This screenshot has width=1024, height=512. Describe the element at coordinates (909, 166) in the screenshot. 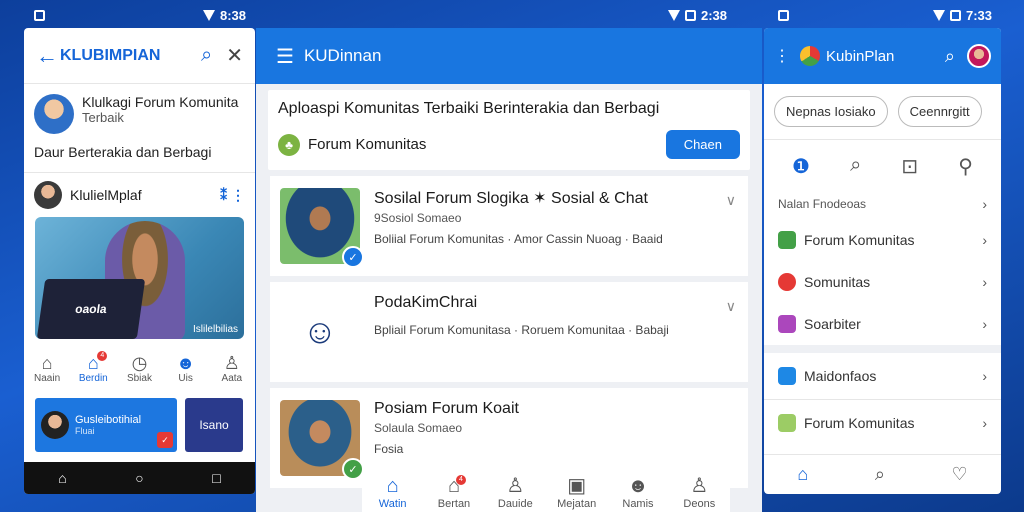

I see `scan-icon: ⊡` at that location.